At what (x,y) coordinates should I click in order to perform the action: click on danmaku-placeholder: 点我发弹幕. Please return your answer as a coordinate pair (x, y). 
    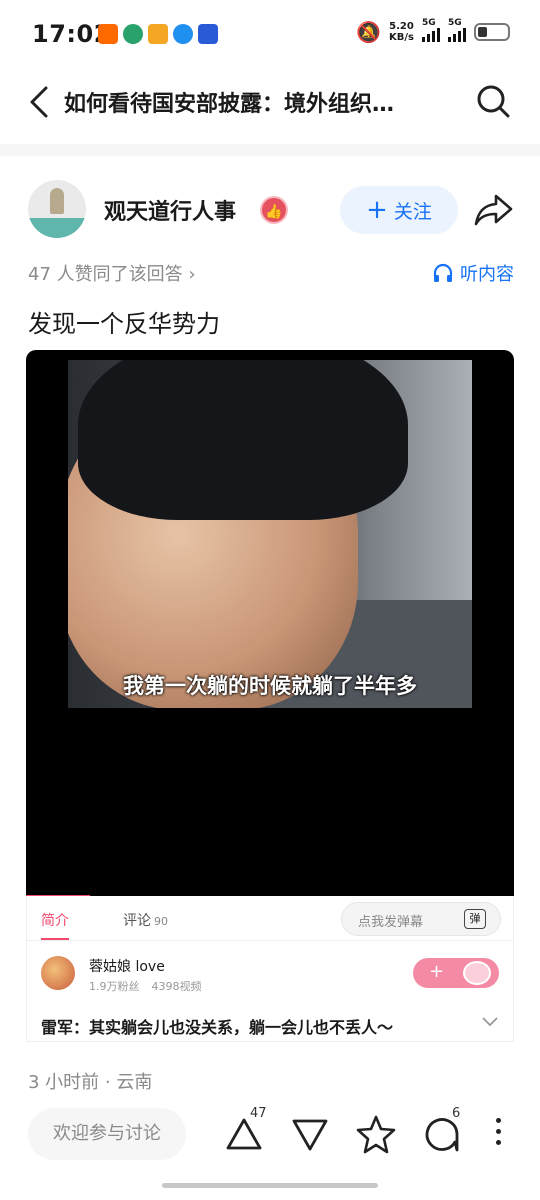
    Looking at the image, I should click on (391, 922).